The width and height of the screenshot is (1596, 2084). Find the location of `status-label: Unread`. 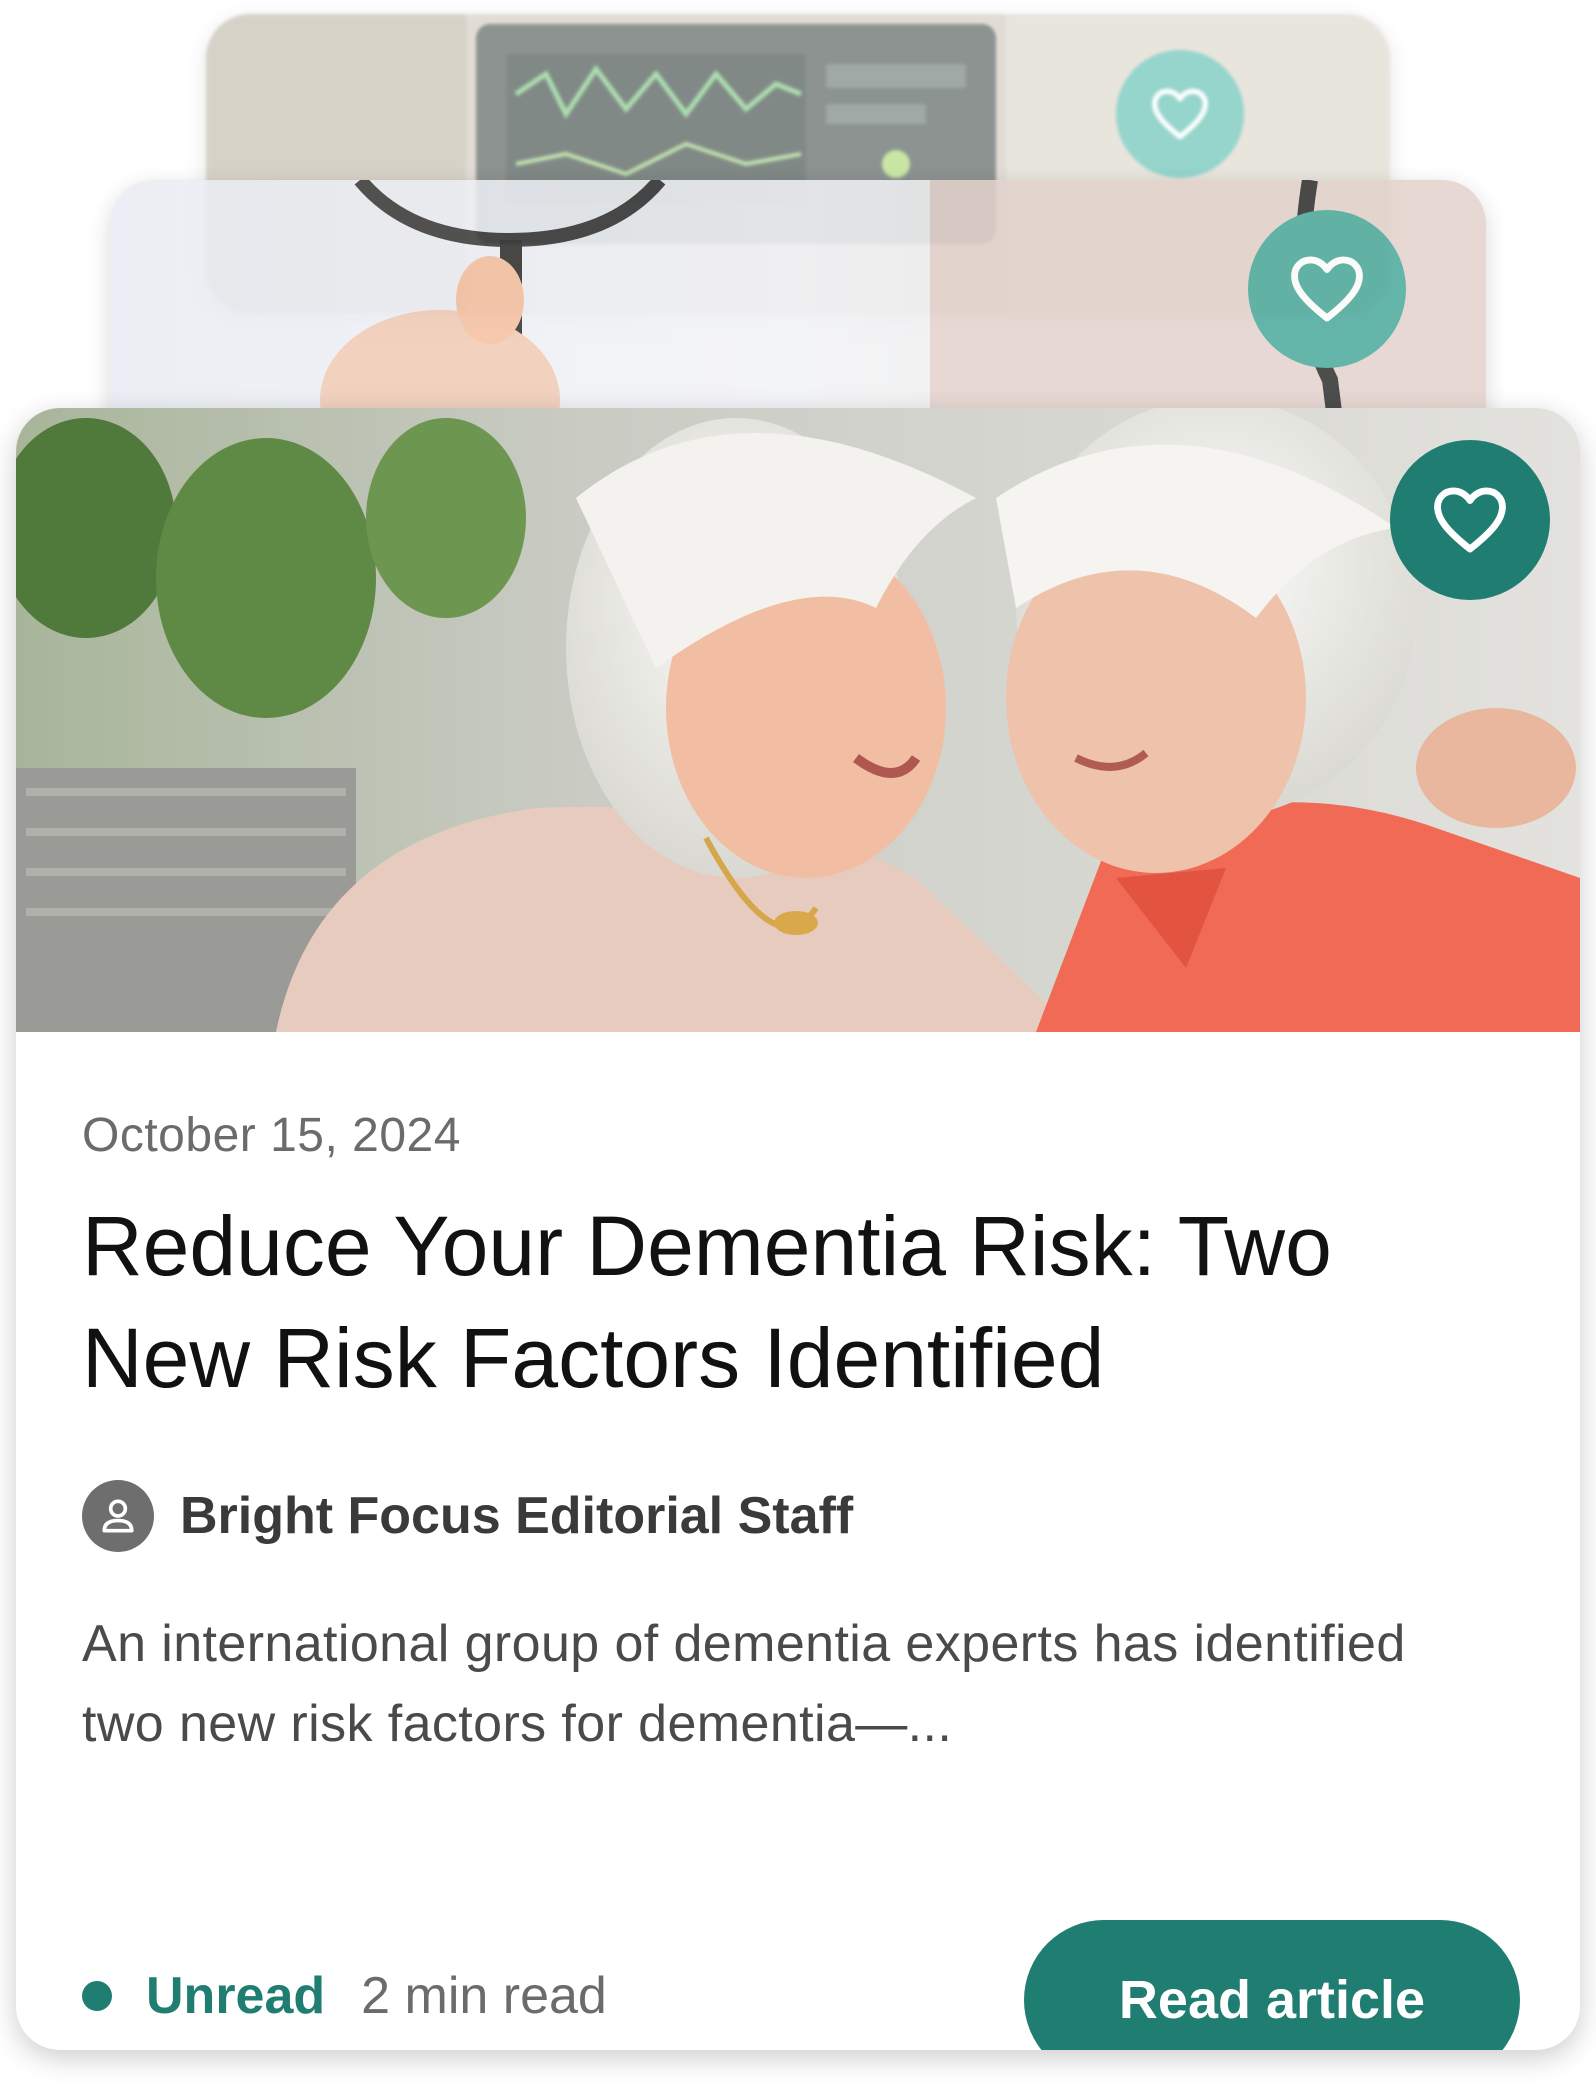

status-label: Unread is located at coordinates (236, 1996).